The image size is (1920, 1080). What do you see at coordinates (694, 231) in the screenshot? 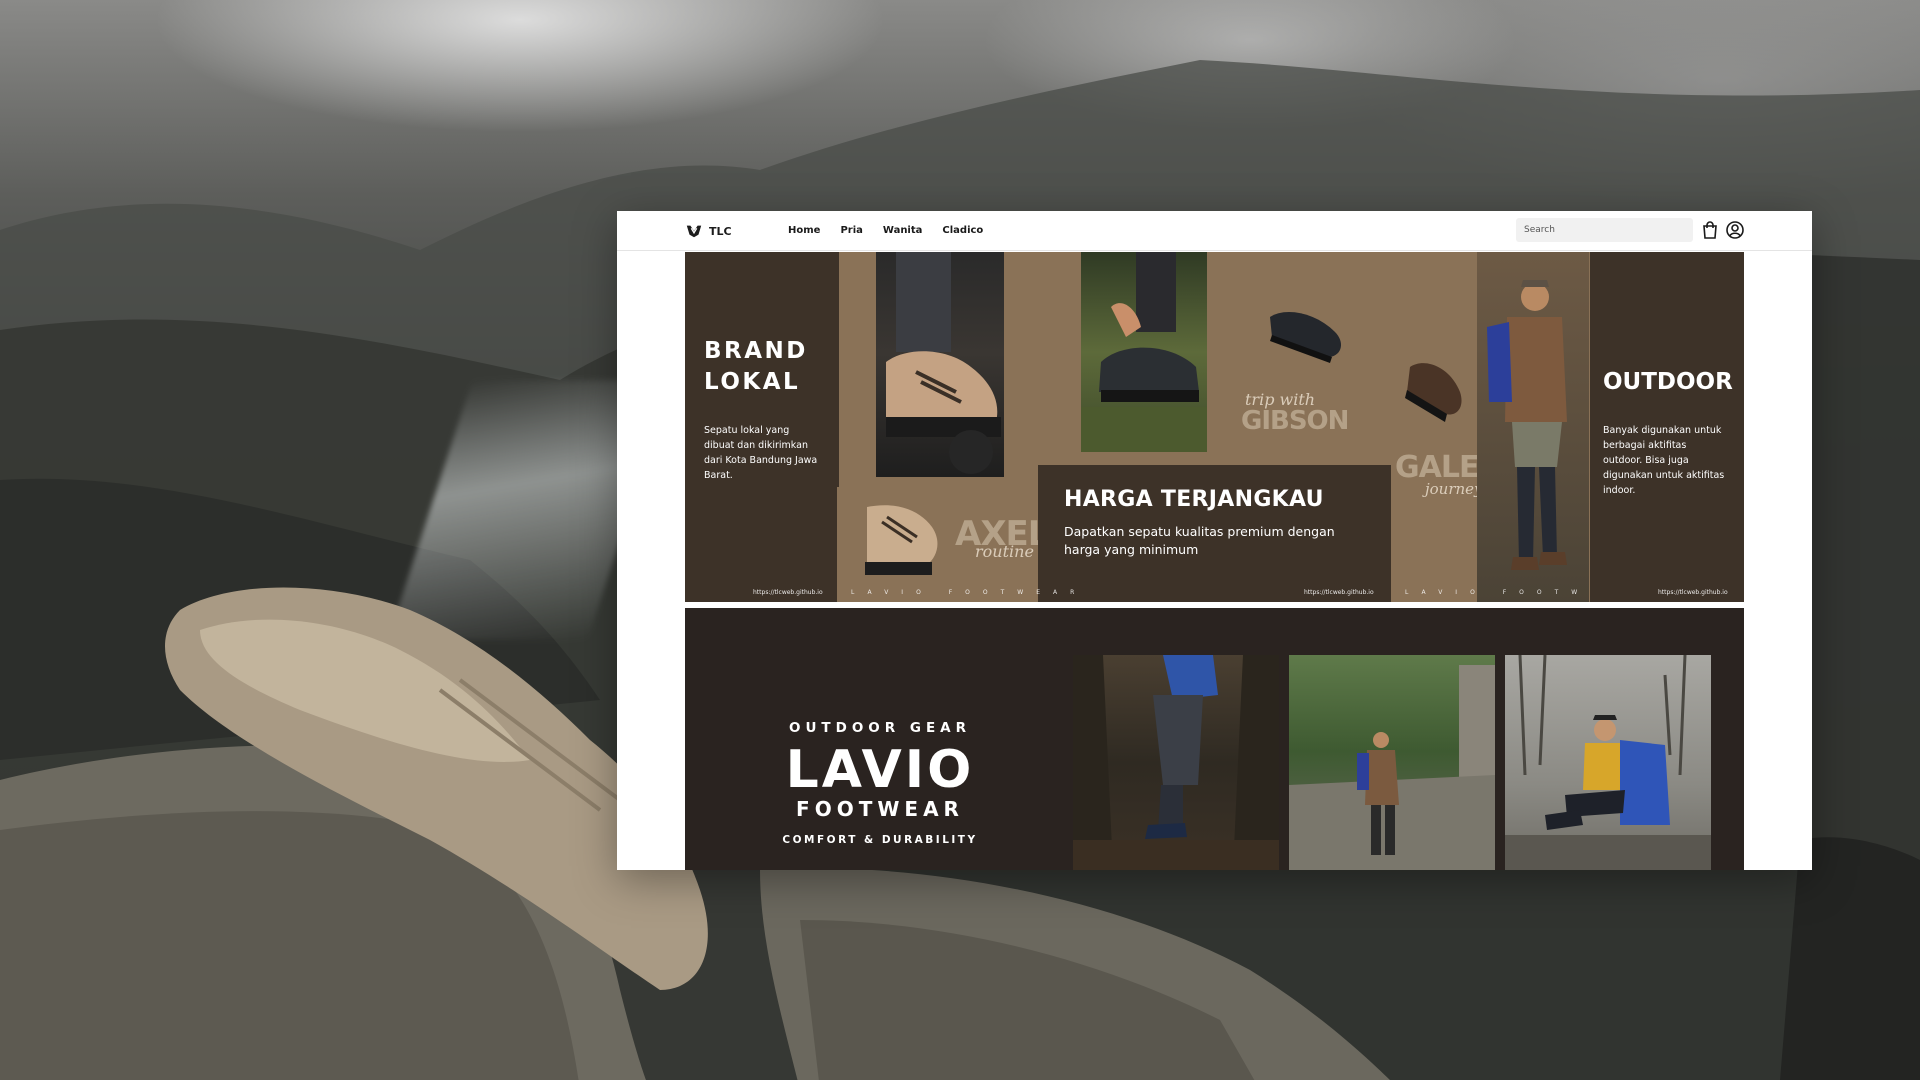
I see `tlc-logo-icon` at bounding box center [694, 231].